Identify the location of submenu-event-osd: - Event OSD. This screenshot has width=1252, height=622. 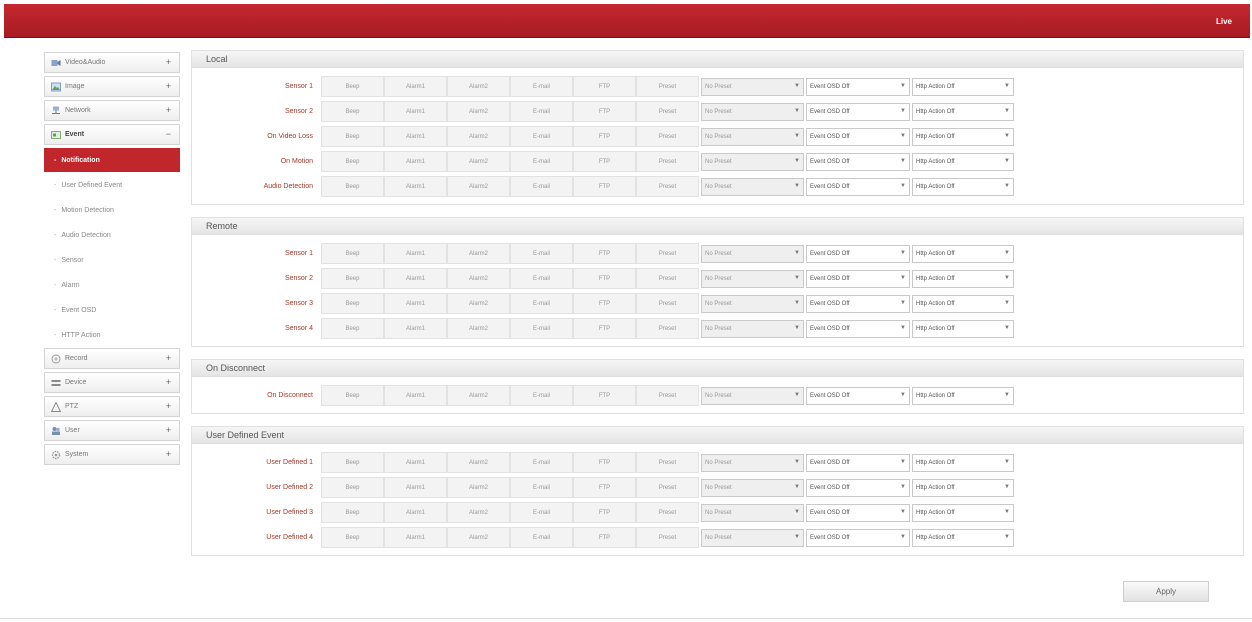
(112, 310).